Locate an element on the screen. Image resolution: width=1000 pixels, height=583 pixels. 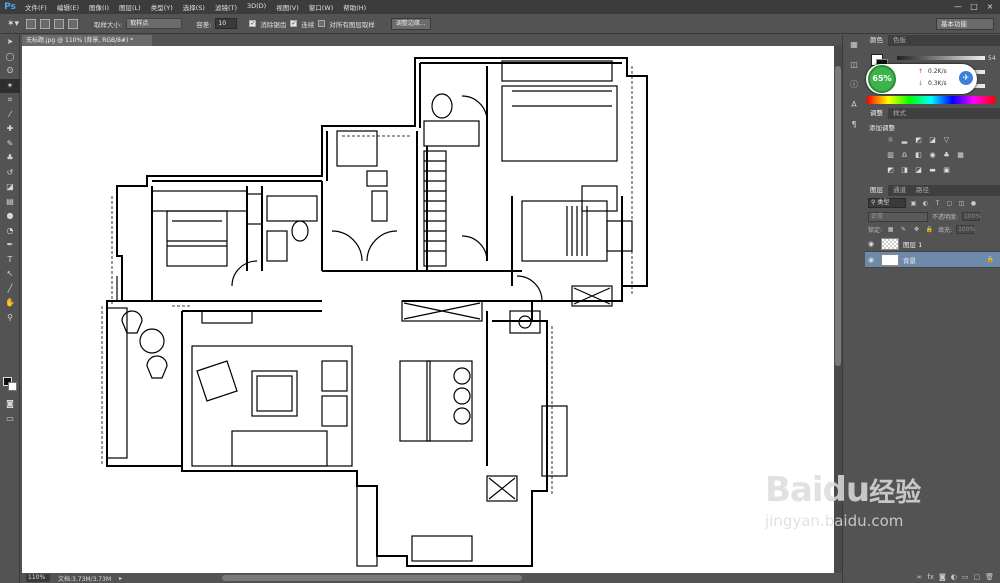
tab-paths: 路径 is located at coordinates (922, 190).